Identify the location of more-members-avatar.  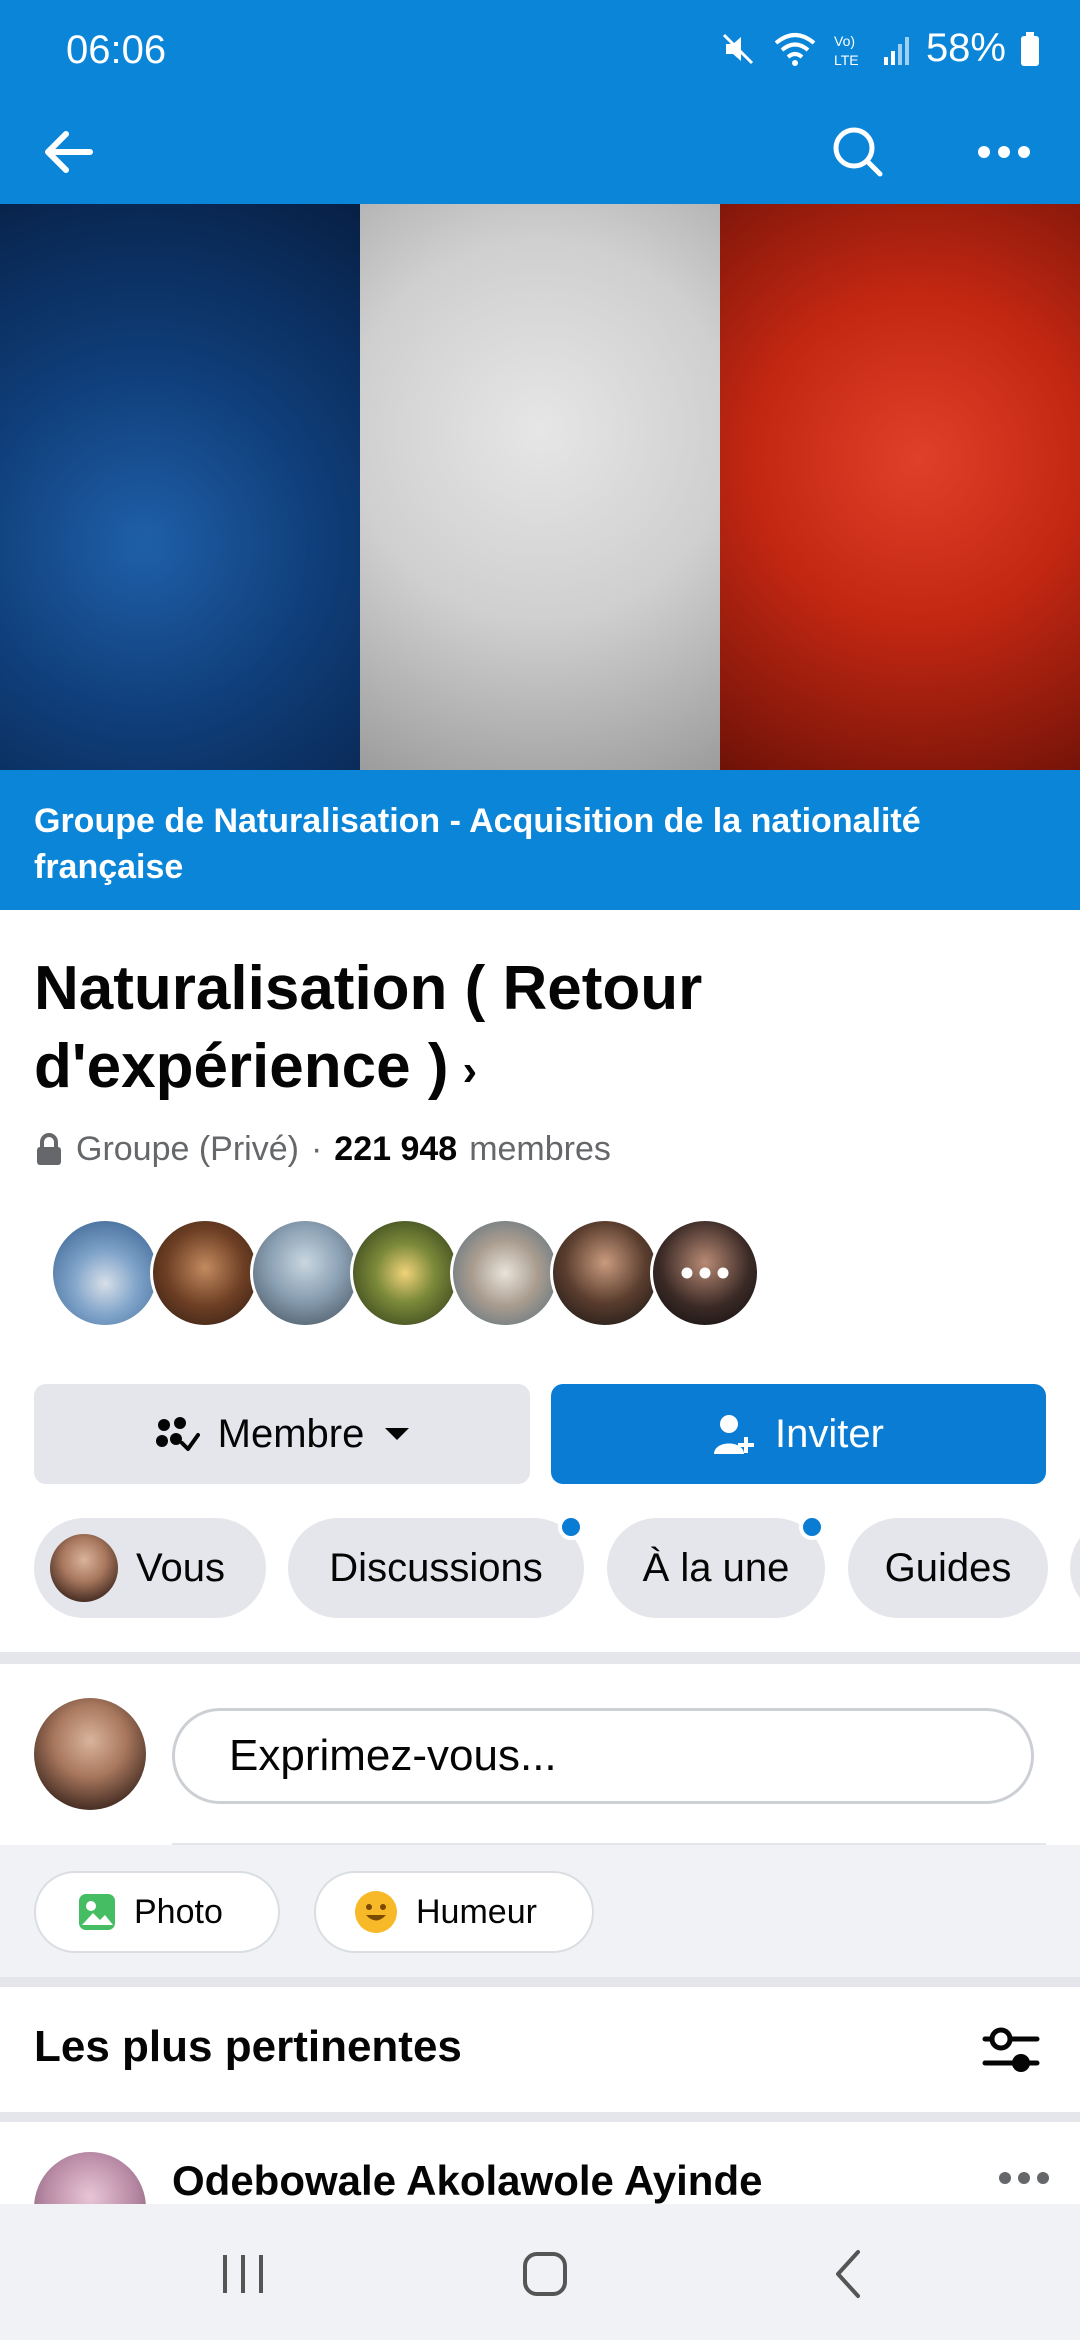
(705, 1273).